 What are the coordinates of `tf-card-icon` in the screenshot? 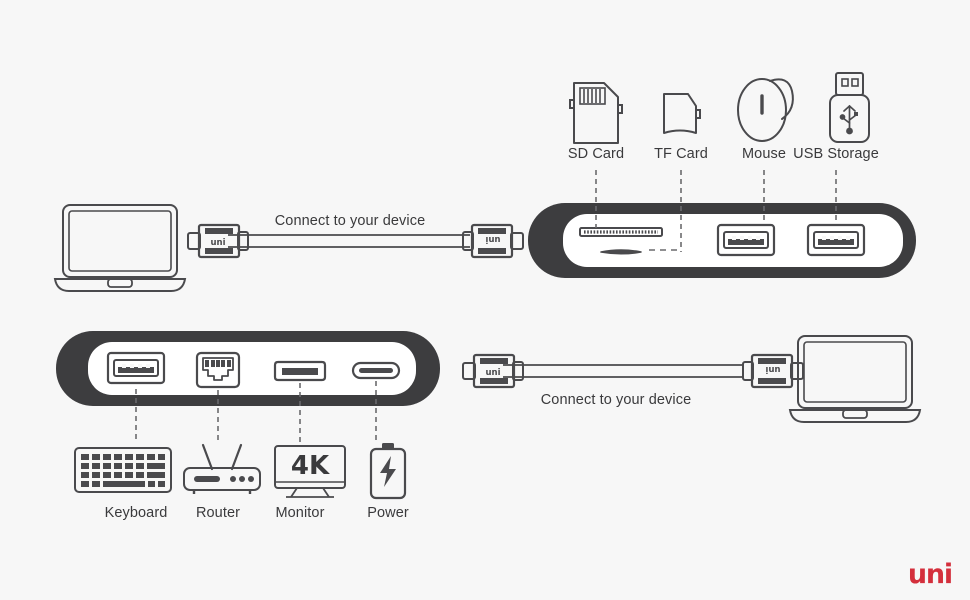 It's located at (682, 113).